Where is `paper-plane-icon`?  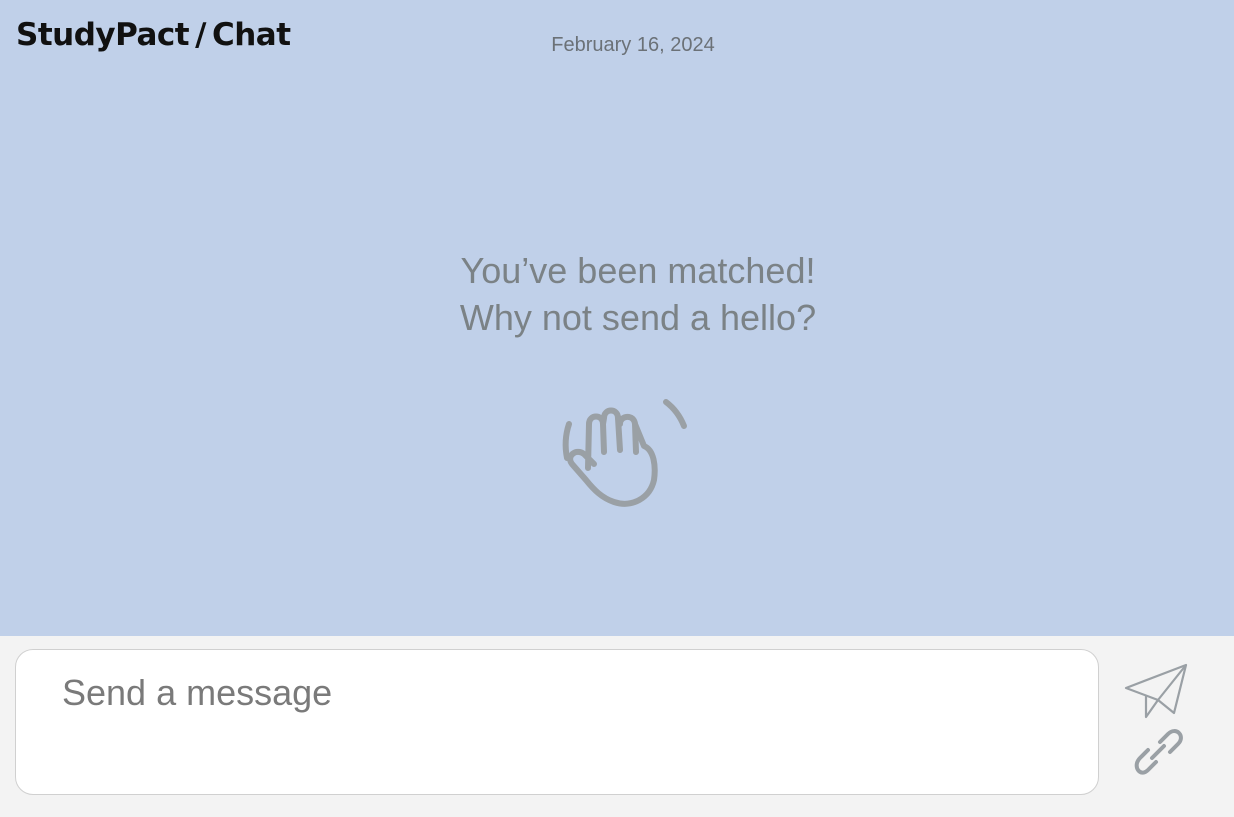 paper-plane-icon is located at coordinates (1157, 692).